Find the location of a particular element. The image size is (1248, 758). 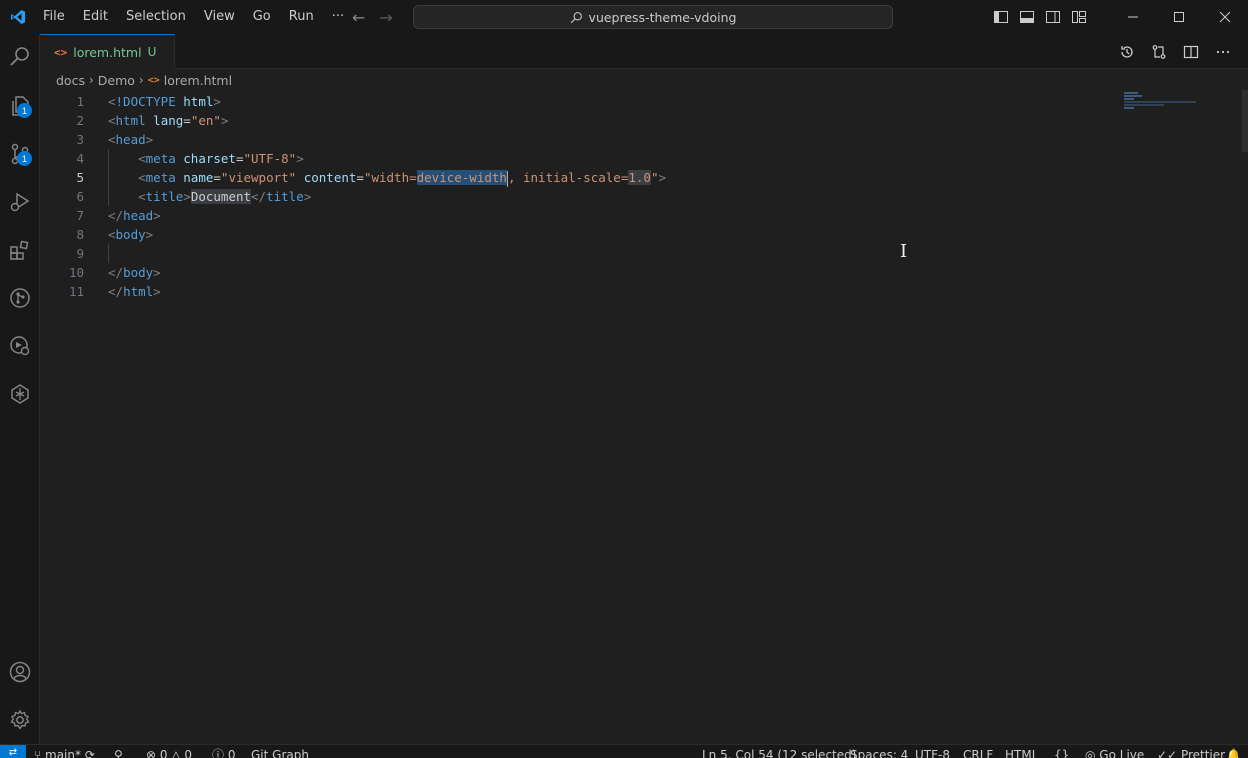

breadcrumb: docs › Demo › <> lorem.html is located at coordinates (144, 80).